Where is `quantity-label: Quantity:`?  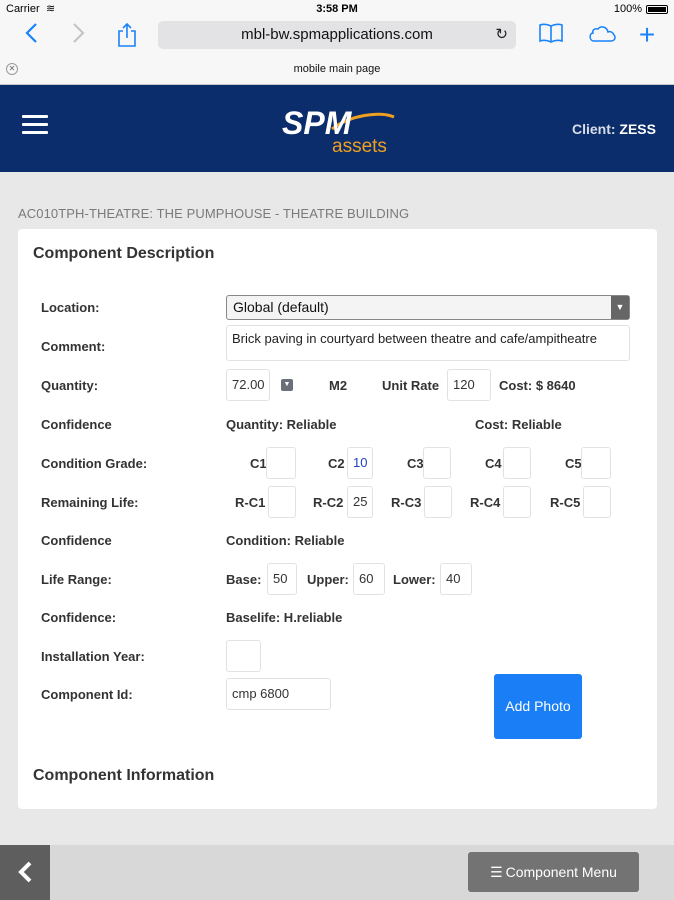
quantity-label: Quantity: is located at coordinates (70, 385).